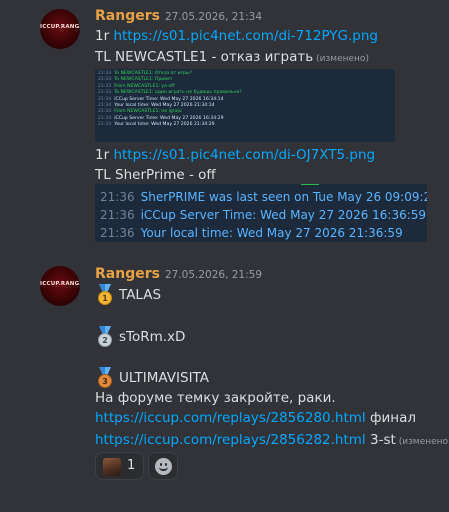  I want to click on second-place-medal-icon: 2, so click(105, 337).